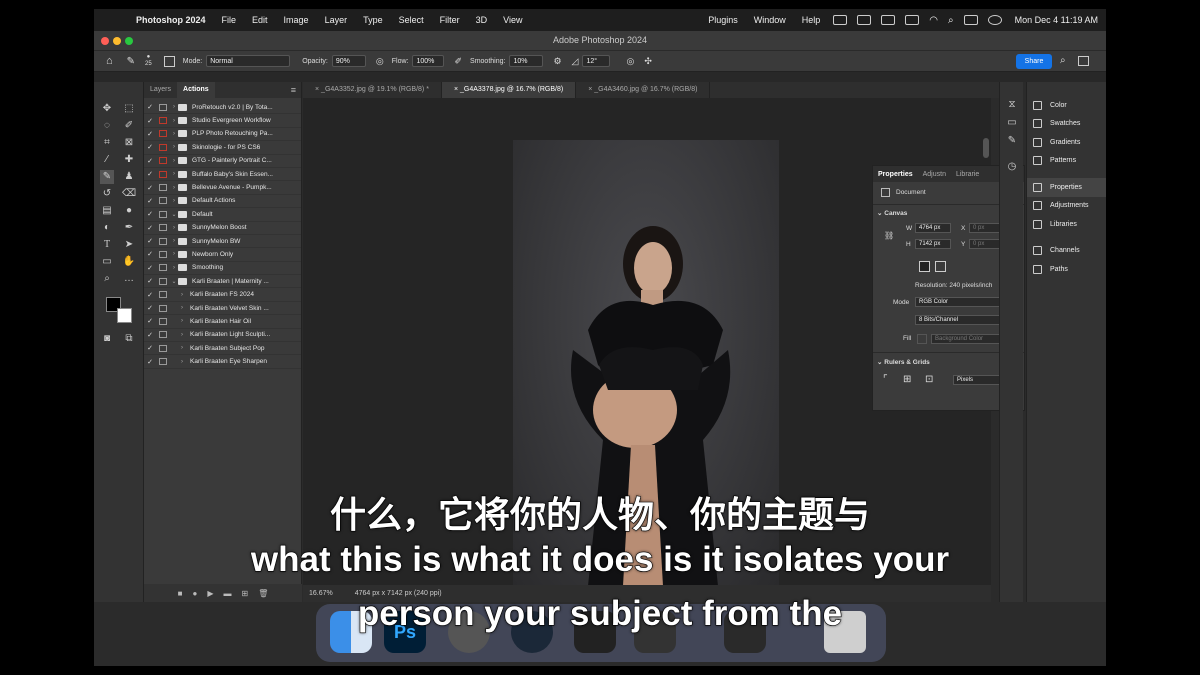 Image resolution: width=1200 pixels, height=675 pixels. What do you see at coordinates (107, 228) in the screenshot?
I see `dodge-tool-icon: ◐` at bounding box center [107, 228].